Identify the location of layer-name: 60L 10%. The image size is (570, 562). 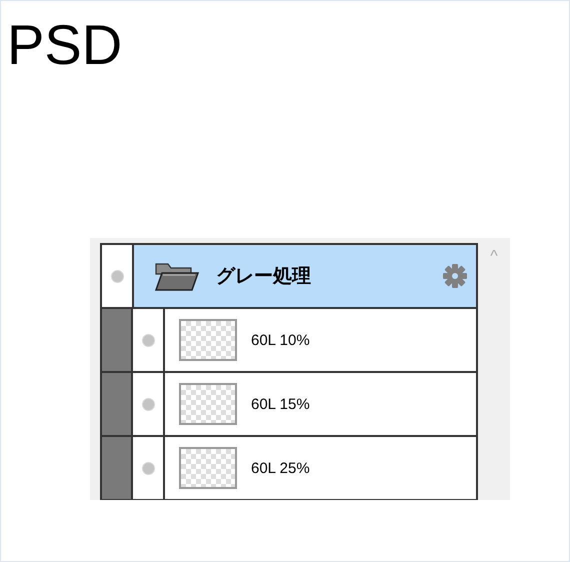
(280, 340).